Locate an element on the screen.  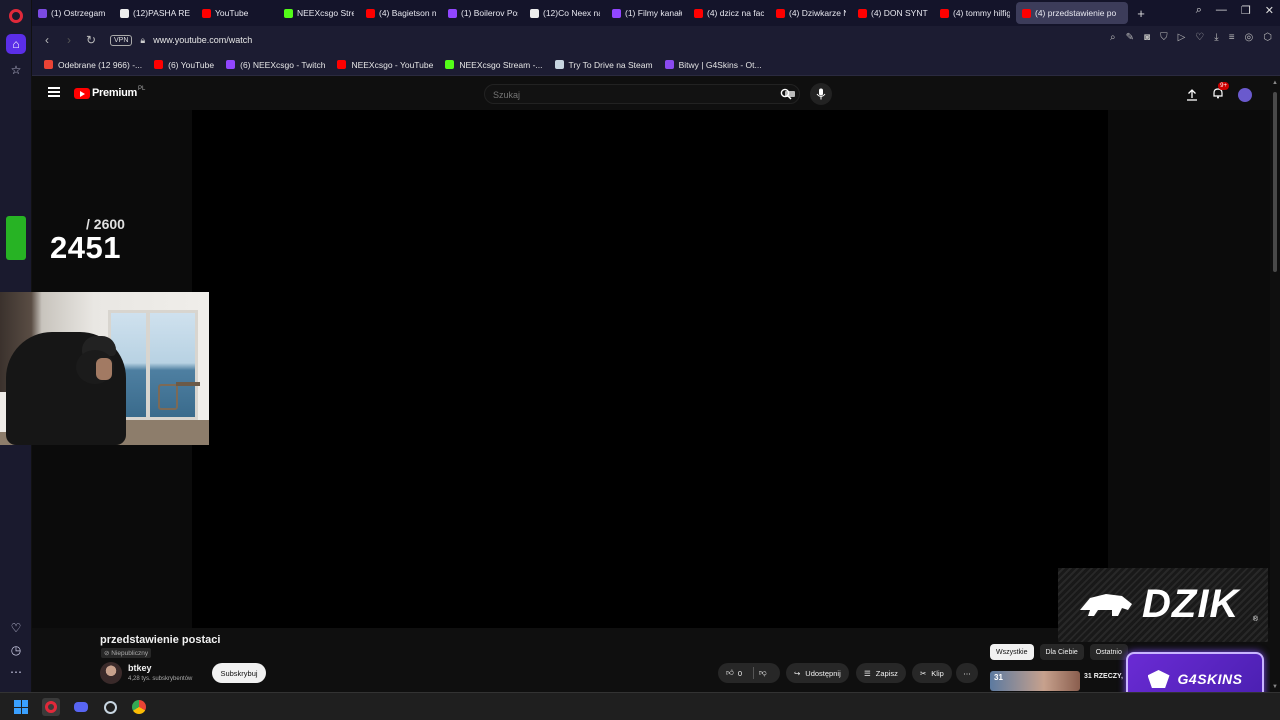
thumbs-up-icon: 👍︎ is located at coordinates (730, 672).